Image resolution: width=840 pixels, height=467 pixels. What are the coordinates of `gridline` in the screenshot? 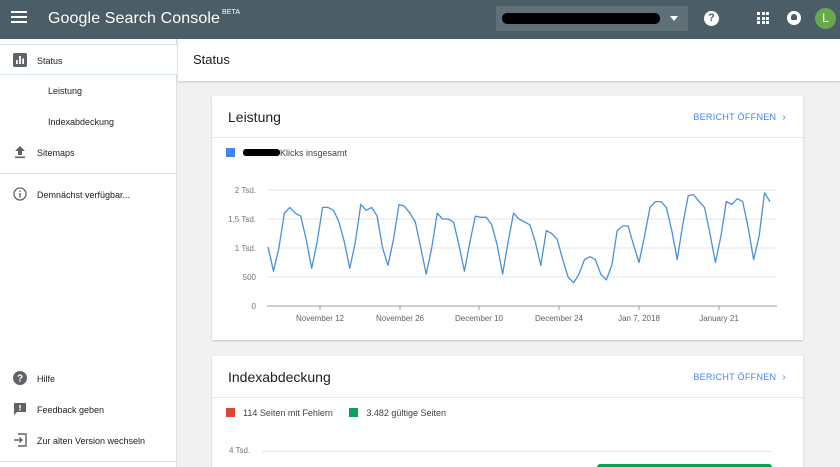 It's located at (517, 451).